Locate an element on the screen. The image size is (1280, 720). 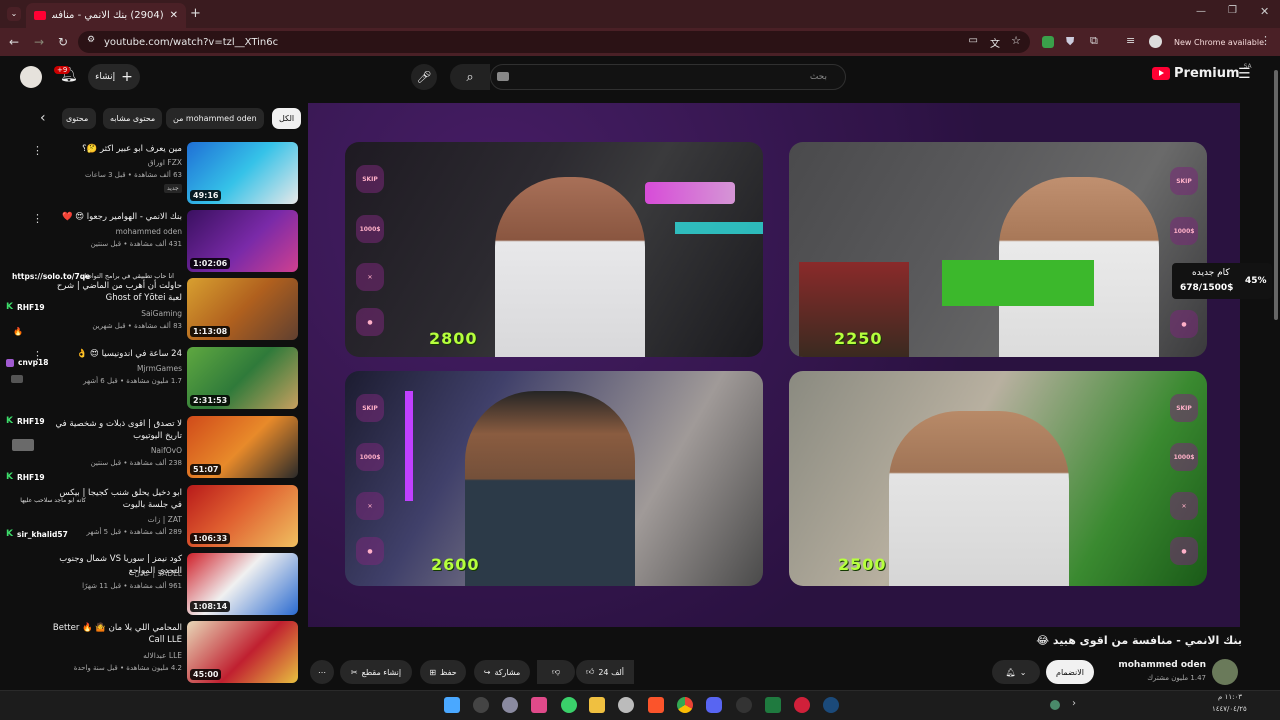
join-button: الانضمام is located at coordinates (1070, 672).